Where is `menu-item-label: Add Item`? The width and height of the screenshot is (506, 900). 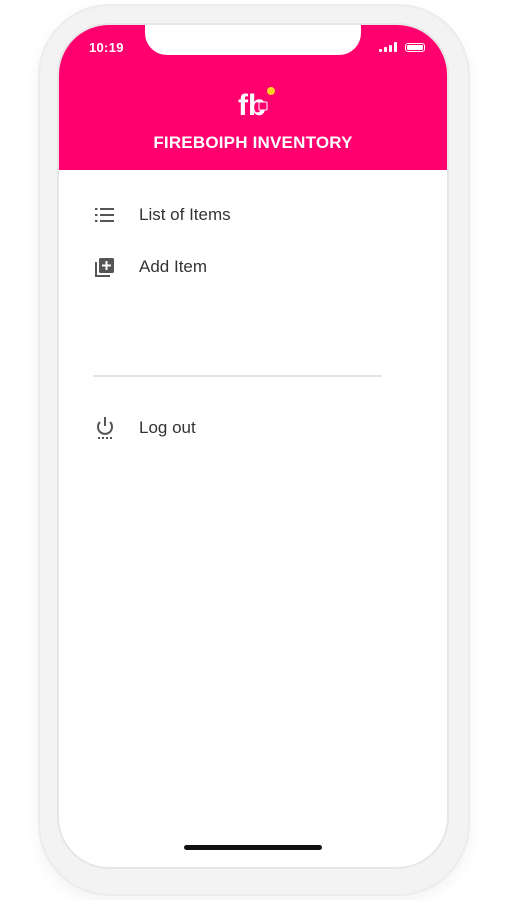 menu-item-label: Add Item is located at coordinates (173, 266).